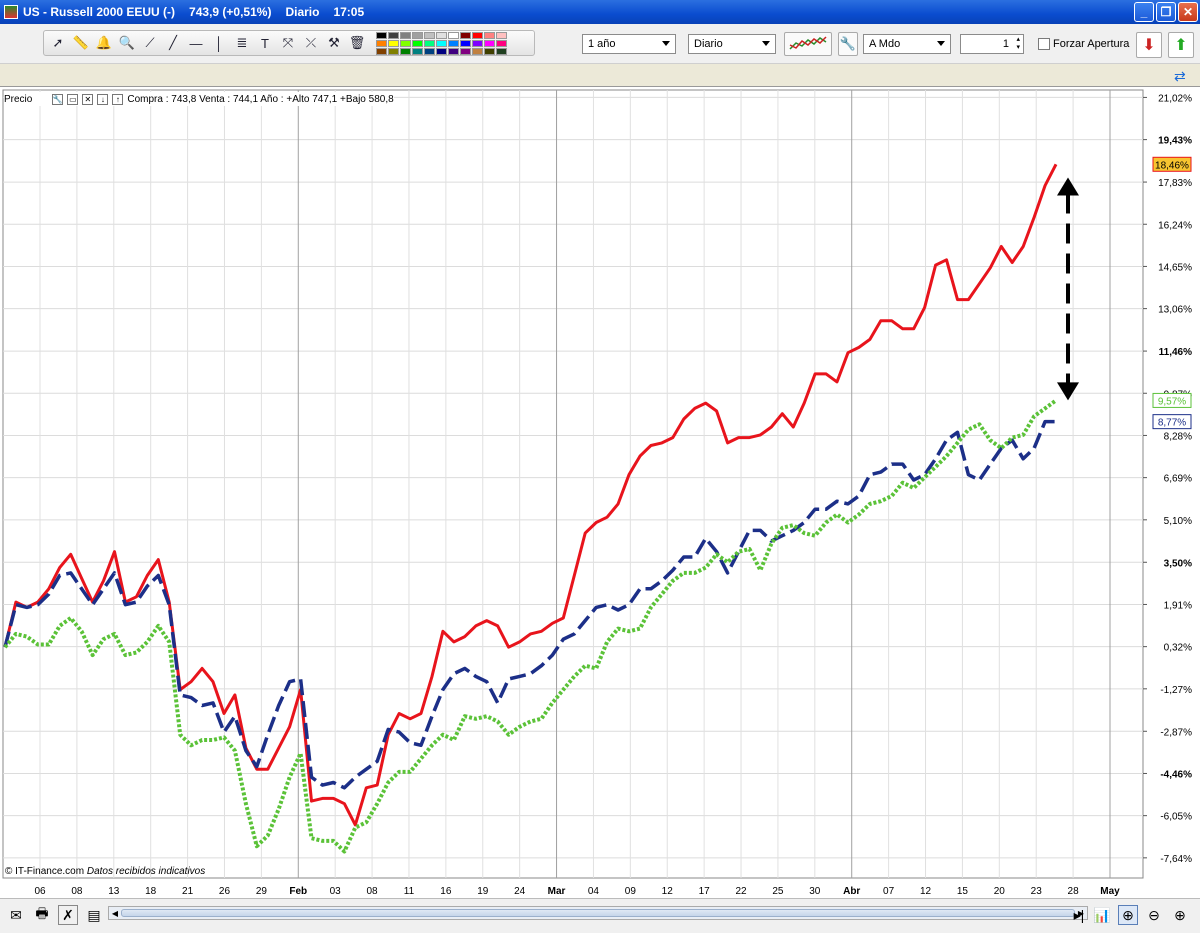 Image resolution: width=1200 pixels, height=933 pixels. What do you see at coordinates (99, 12) in the screenshot?
I see `title-symbol: US - Russell 2000 EEUU (-)` at bounding box center [99, 12].